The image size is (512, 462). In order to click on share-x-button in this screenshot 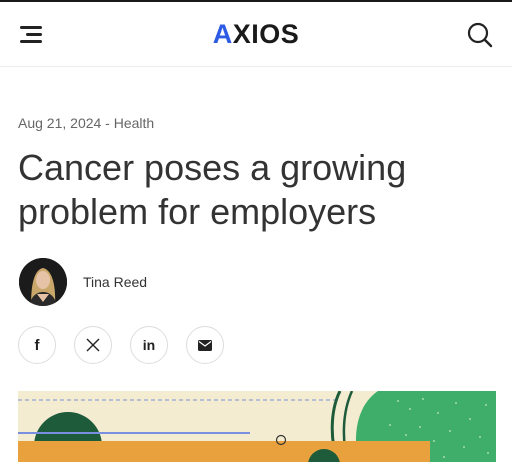, I will do `click(93, 345)`.